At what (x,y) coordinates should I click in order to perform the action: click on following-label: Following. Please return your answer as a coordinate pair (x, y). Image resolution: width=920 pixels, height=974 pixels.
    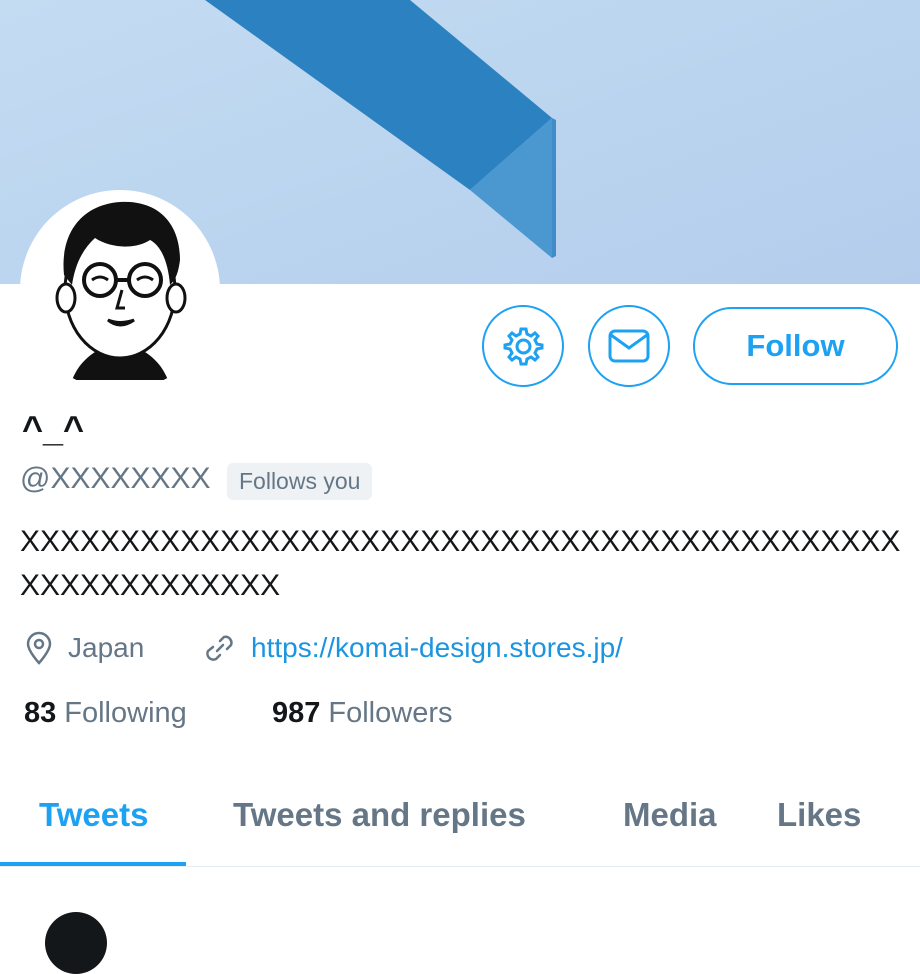
    Looking at the image, I should click on (125, 713).